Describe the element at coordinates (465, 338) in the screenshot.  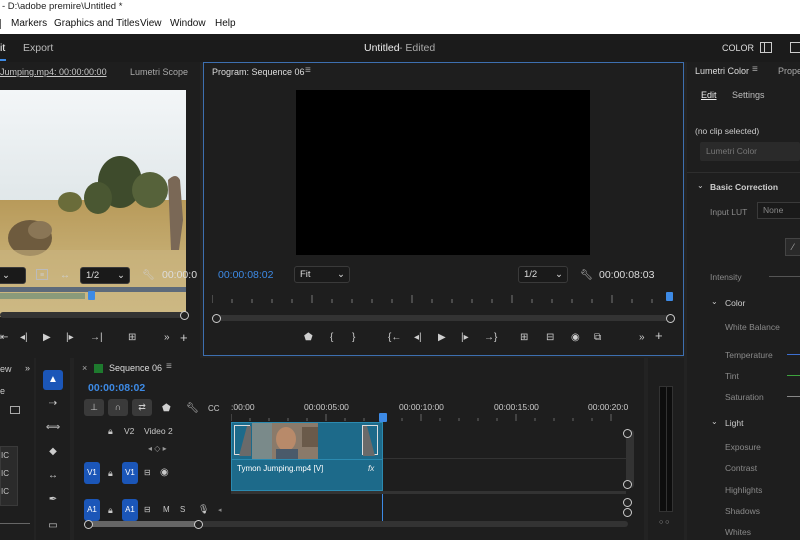
I see `step-forward-icon: |▸` at that location.